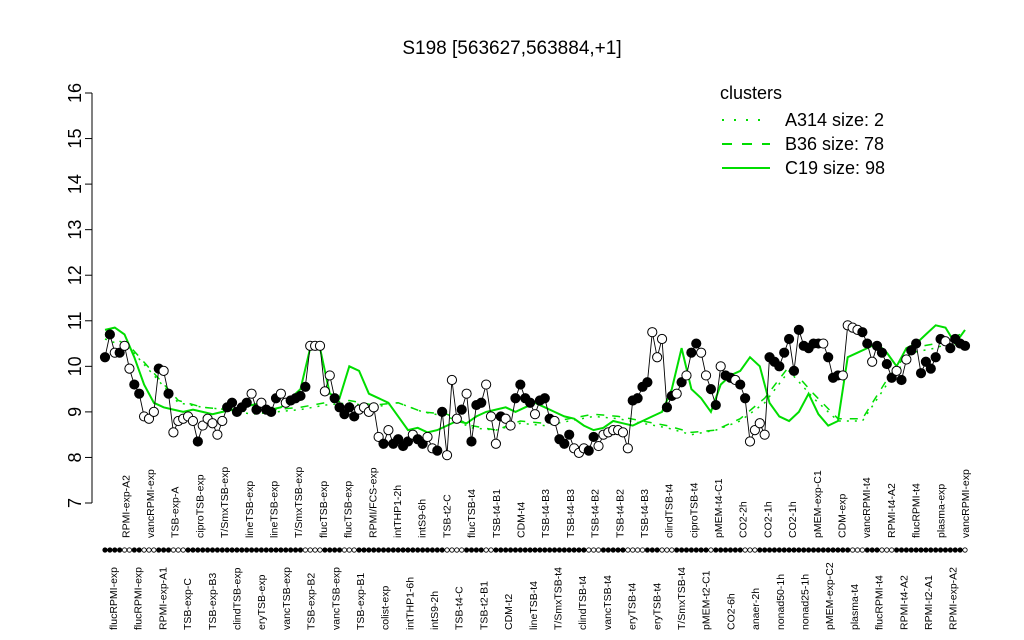  Describe the element at coordinates (803, 144) in the screenshot. I see `legend-entries: A314 size: 2 B36 size: 78 C19 size: 98` at that location.